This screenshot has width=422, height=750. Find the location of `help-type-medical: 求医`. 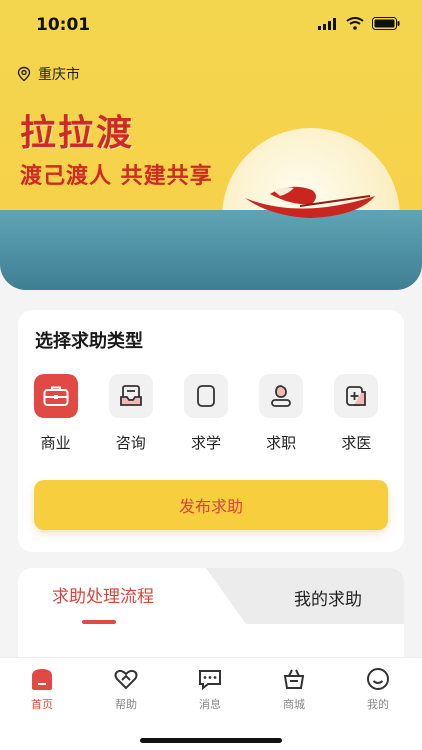

help-type-medical: 求医 is located at coordinates (356, 413).